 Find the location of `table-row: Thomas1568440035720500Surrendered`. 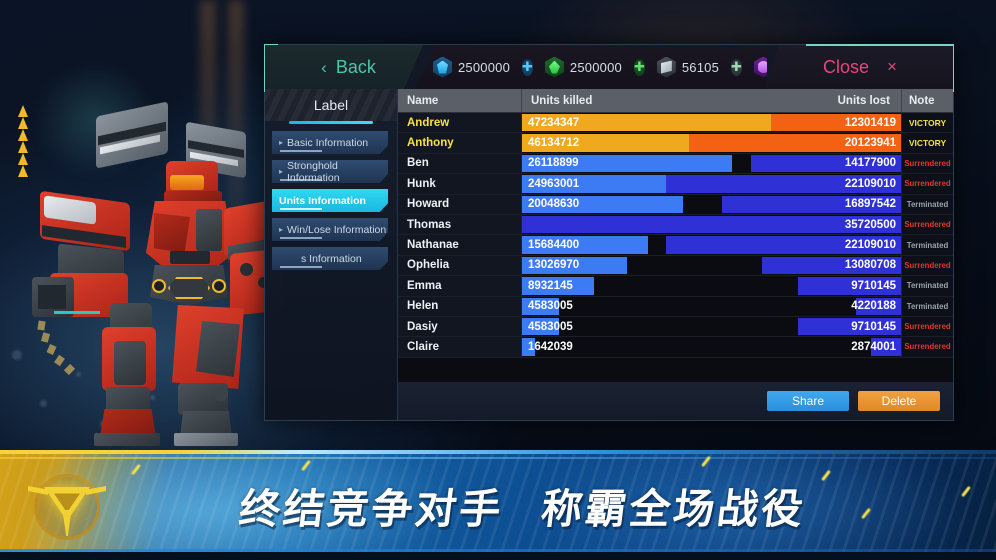

table-row: Thomas1568440035720500Surrendered is located at coordinates (675, 225).